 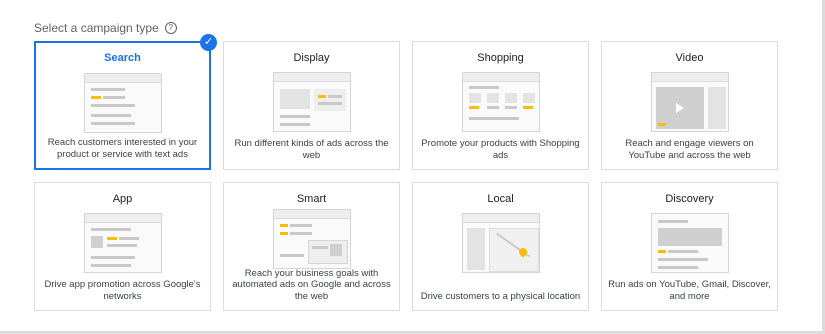 I want to click on smart-illustration-icon, so click(x=311, y=239).